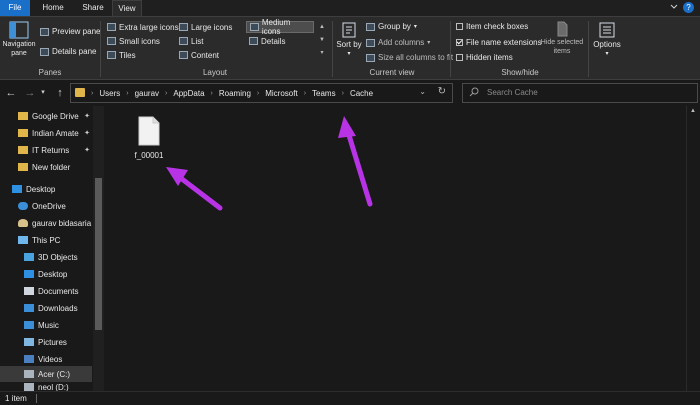 The image size is (700, 405). Describe the element at coordinates (693, 248) in the screenshot. I see `content-scrollbar: ▲` at that location.